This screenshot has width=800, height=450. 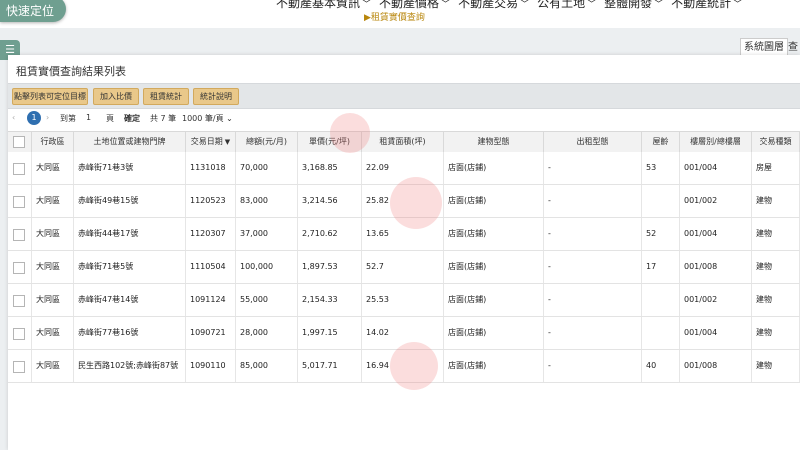 I want to click on cell-total: 85,000, so click(x=267, y=366).